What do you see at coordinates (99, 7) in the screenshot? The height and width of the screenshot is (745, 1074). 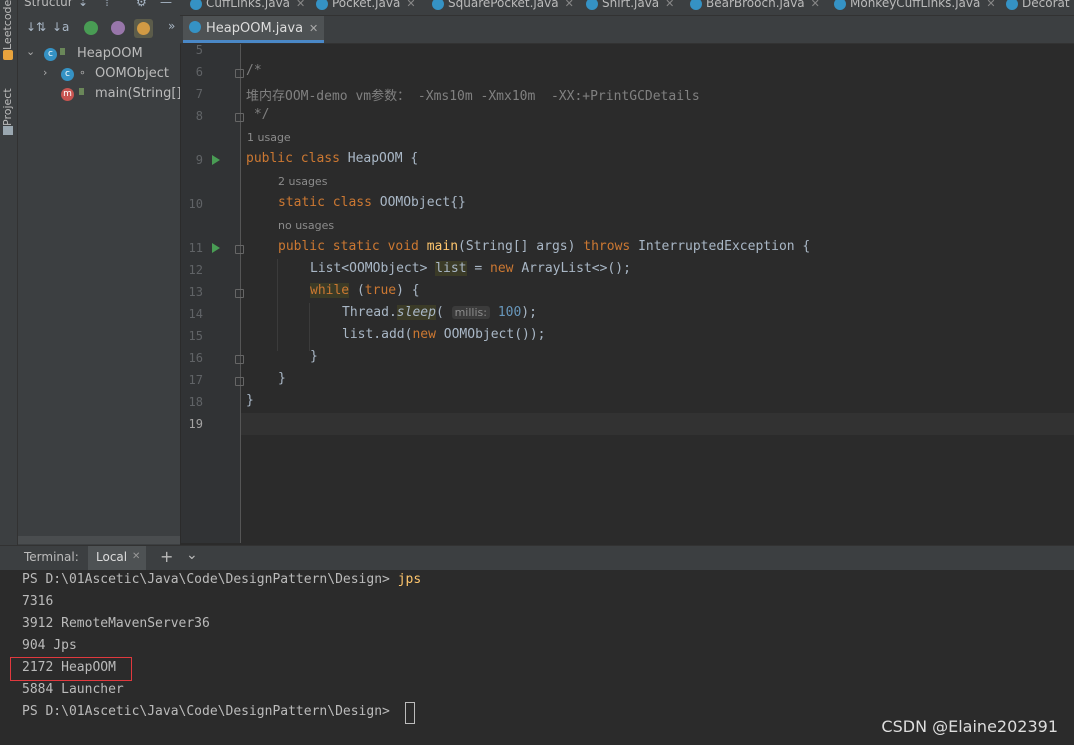 I see `structure-toolbar: Structur ⇣ ⇡ ⚙ —` at bounding box center [99, 7].